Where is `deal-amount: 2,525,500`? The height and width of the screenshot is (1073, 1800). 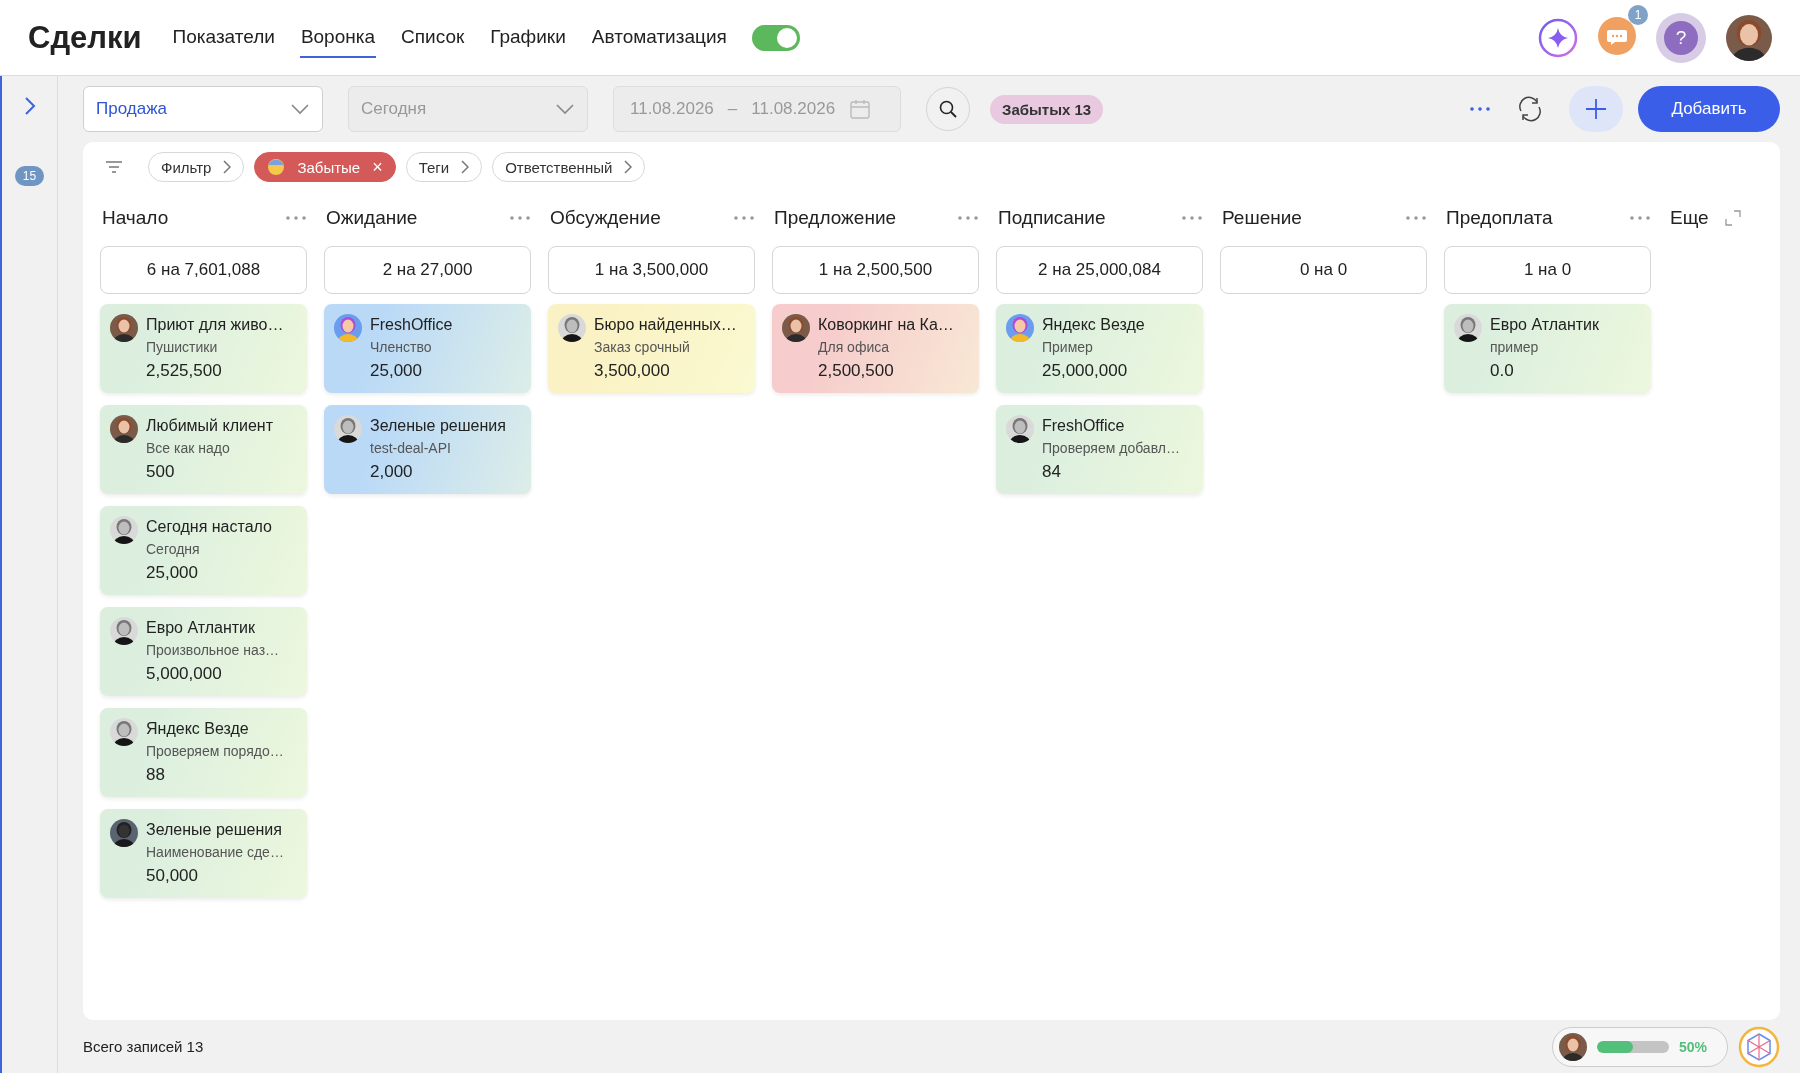
deal-amount: 2,525,500 is located at coordinates (184, 371).